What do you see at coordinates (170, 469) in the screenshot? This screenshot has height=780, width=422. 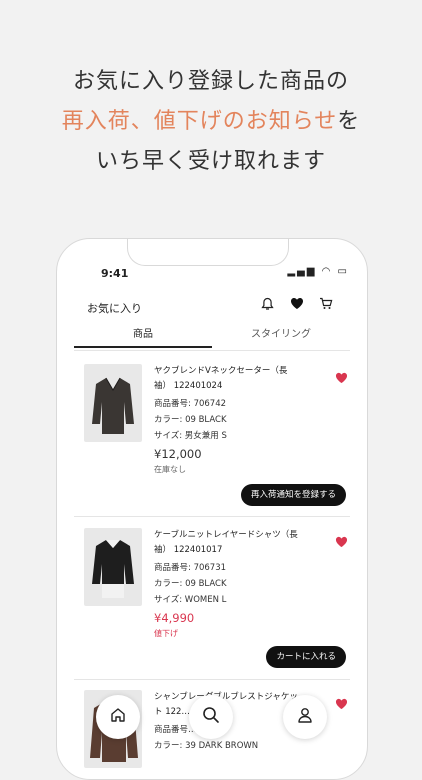 I see `stock-status: 在庫なし` at bounding box center [170, 469].